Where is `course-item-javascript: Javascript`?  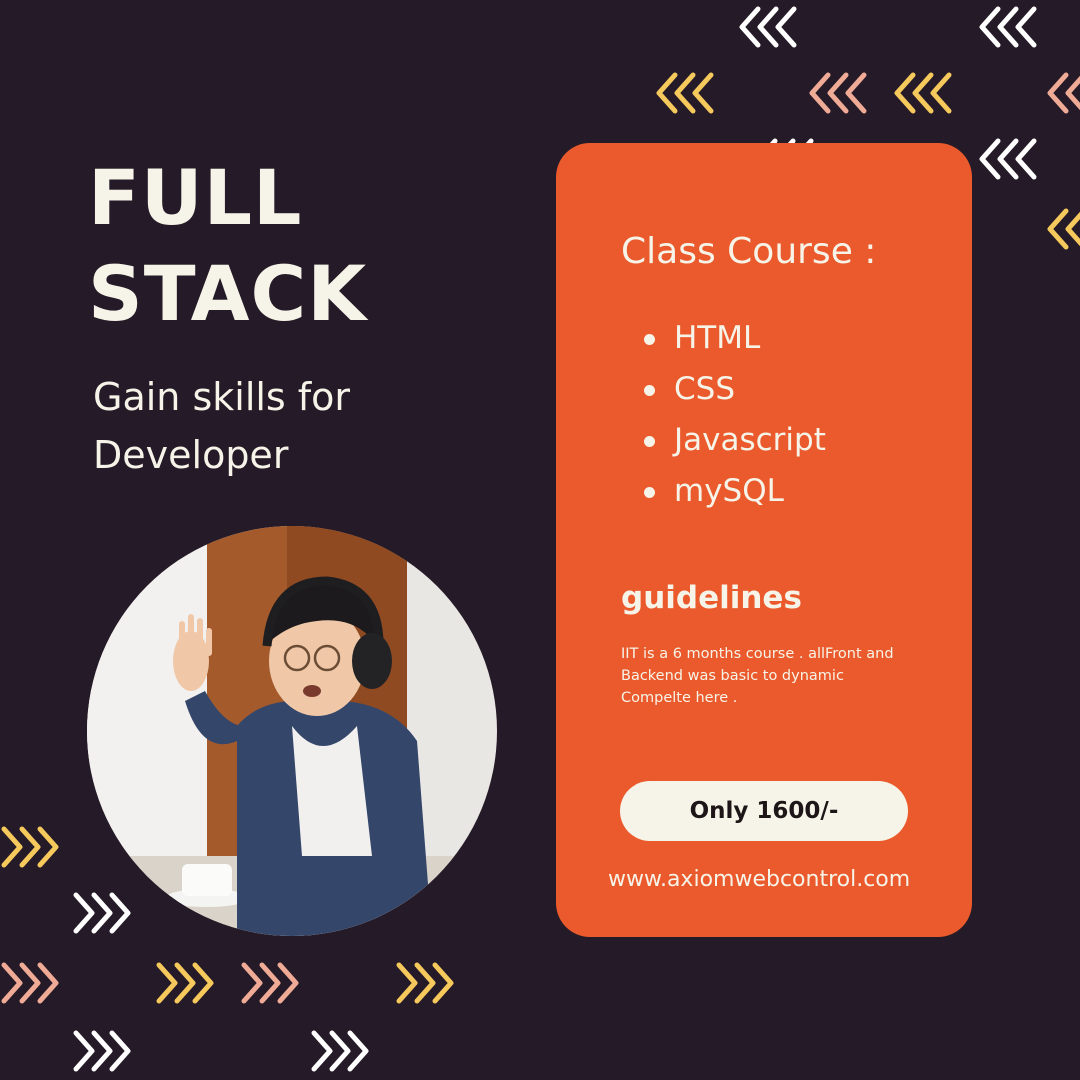 course-item-javascript: Javascript is located at coordinates (735, 440).